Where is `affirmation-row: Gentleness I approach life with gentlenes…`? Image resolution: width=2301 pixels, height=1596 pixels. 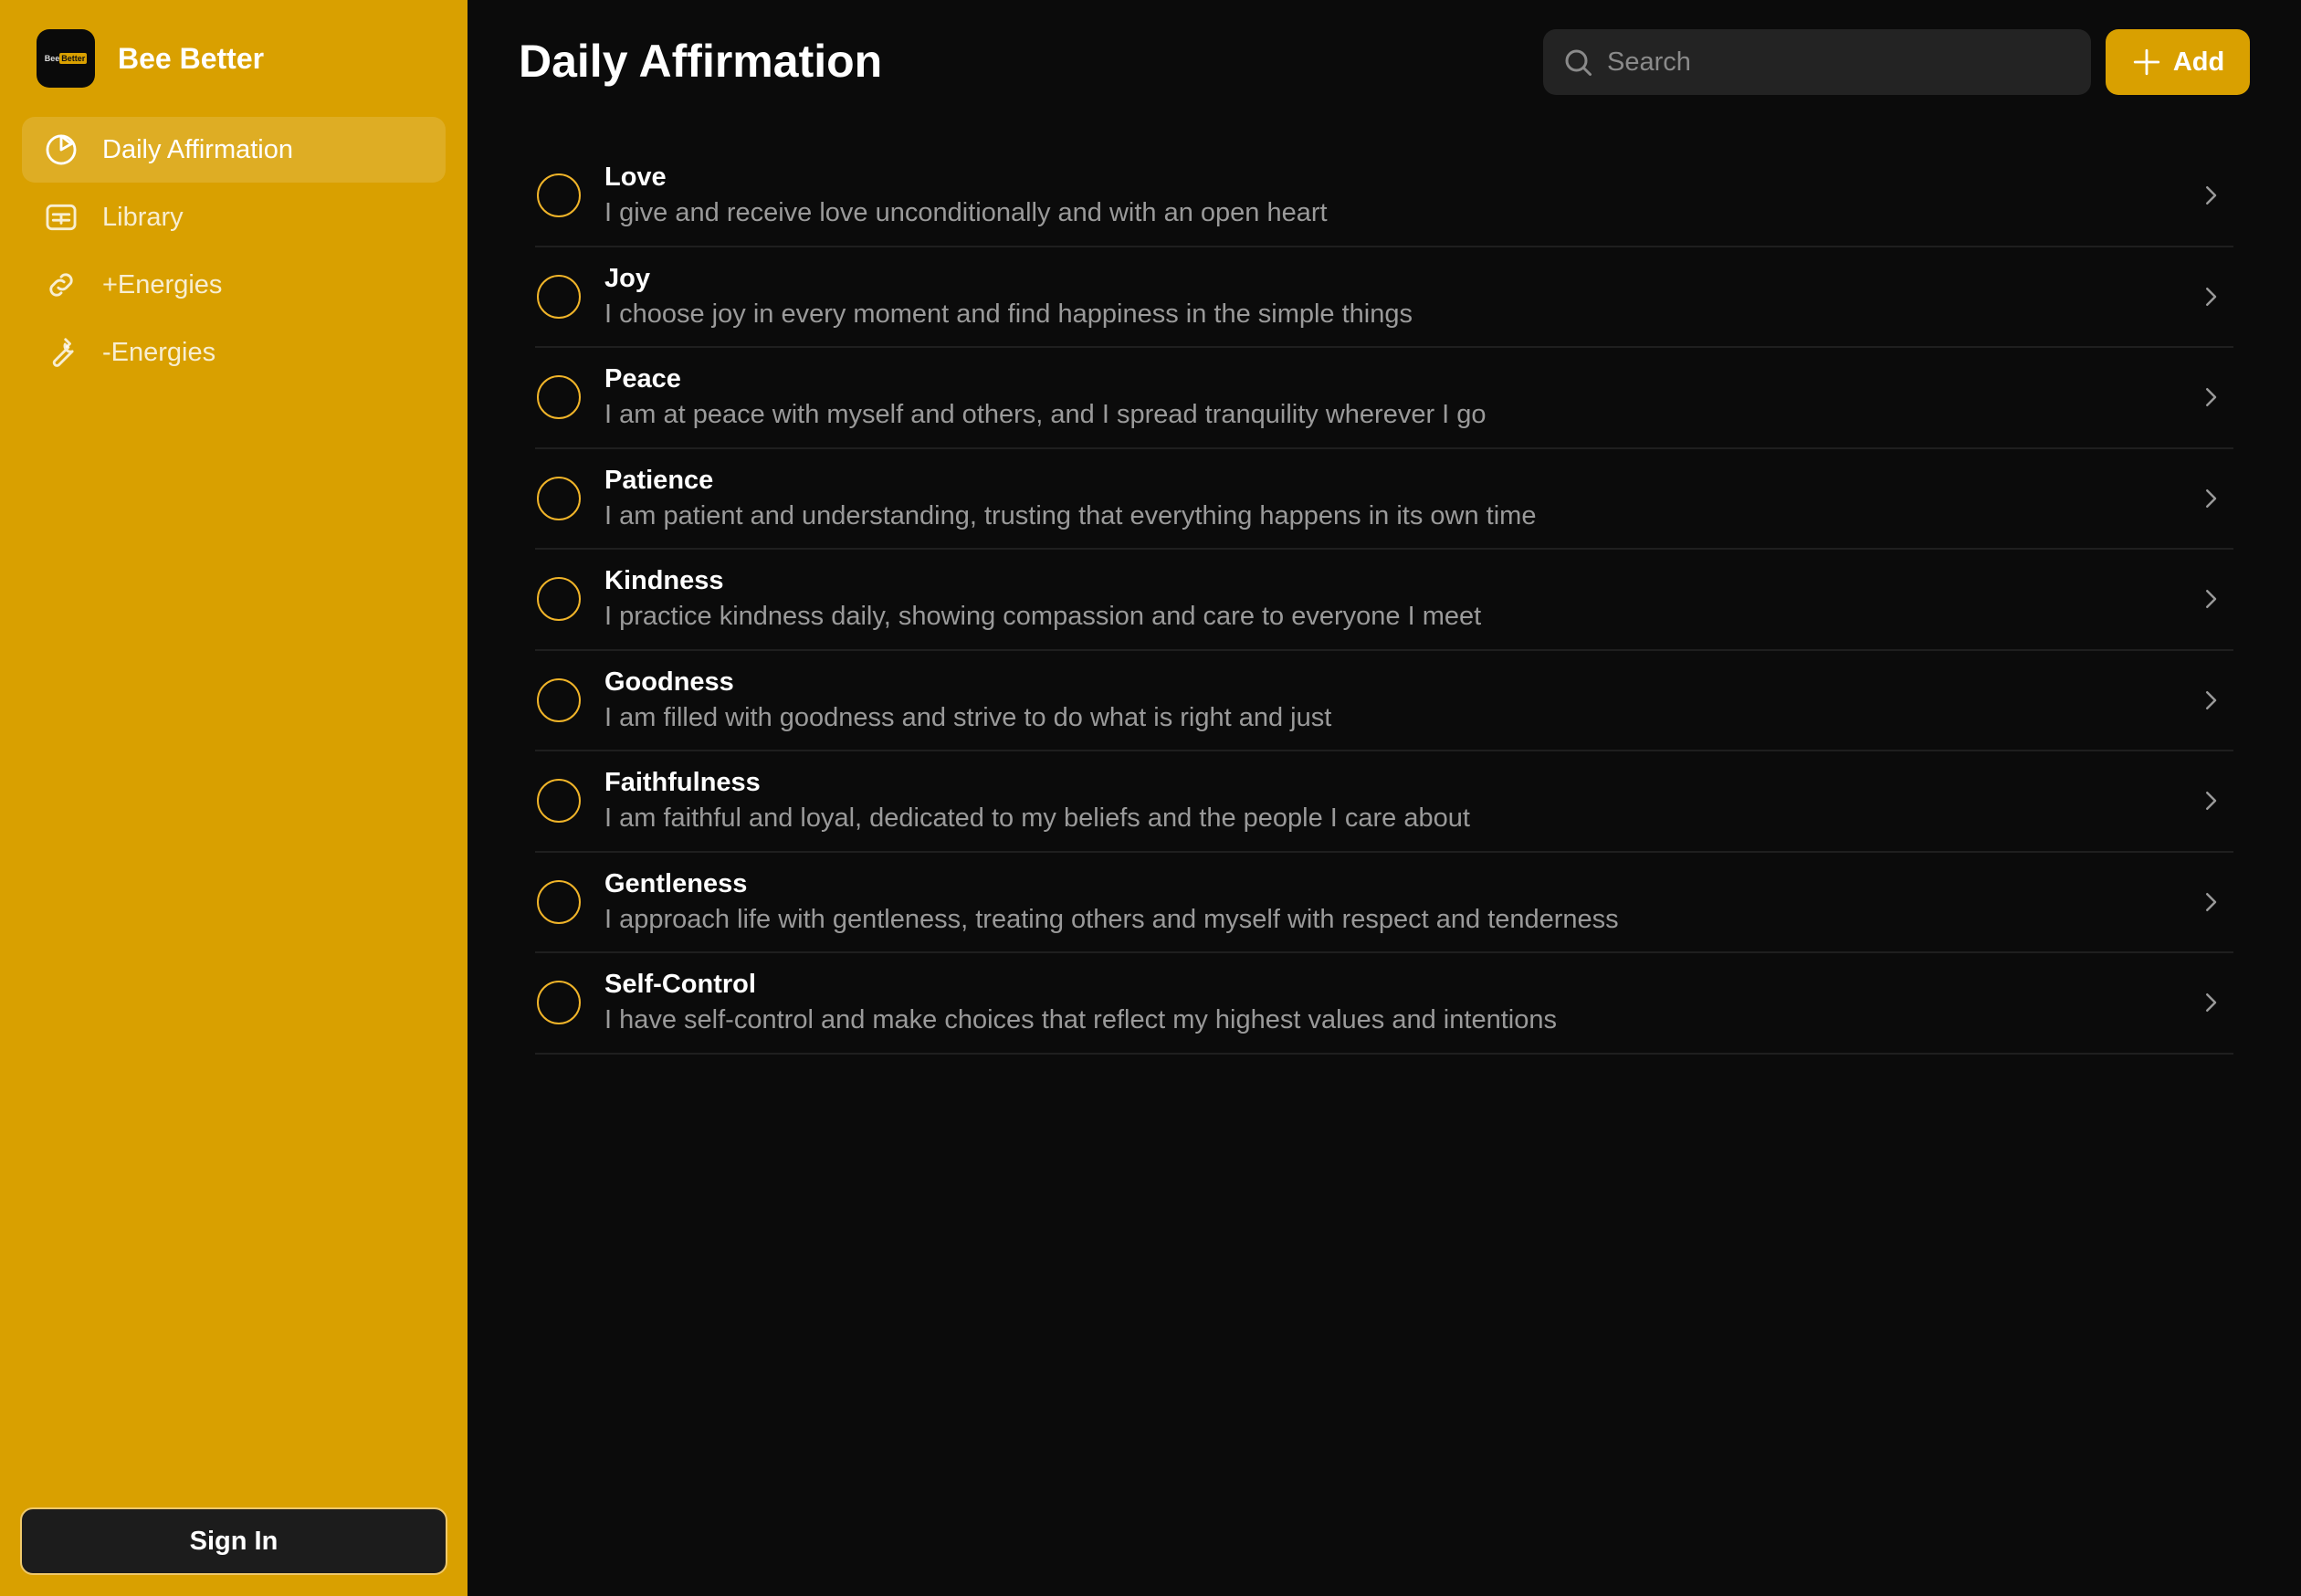
affirmation-row: Gentleness I approach life with gentlenes… is located at coordinates (1384, 903).